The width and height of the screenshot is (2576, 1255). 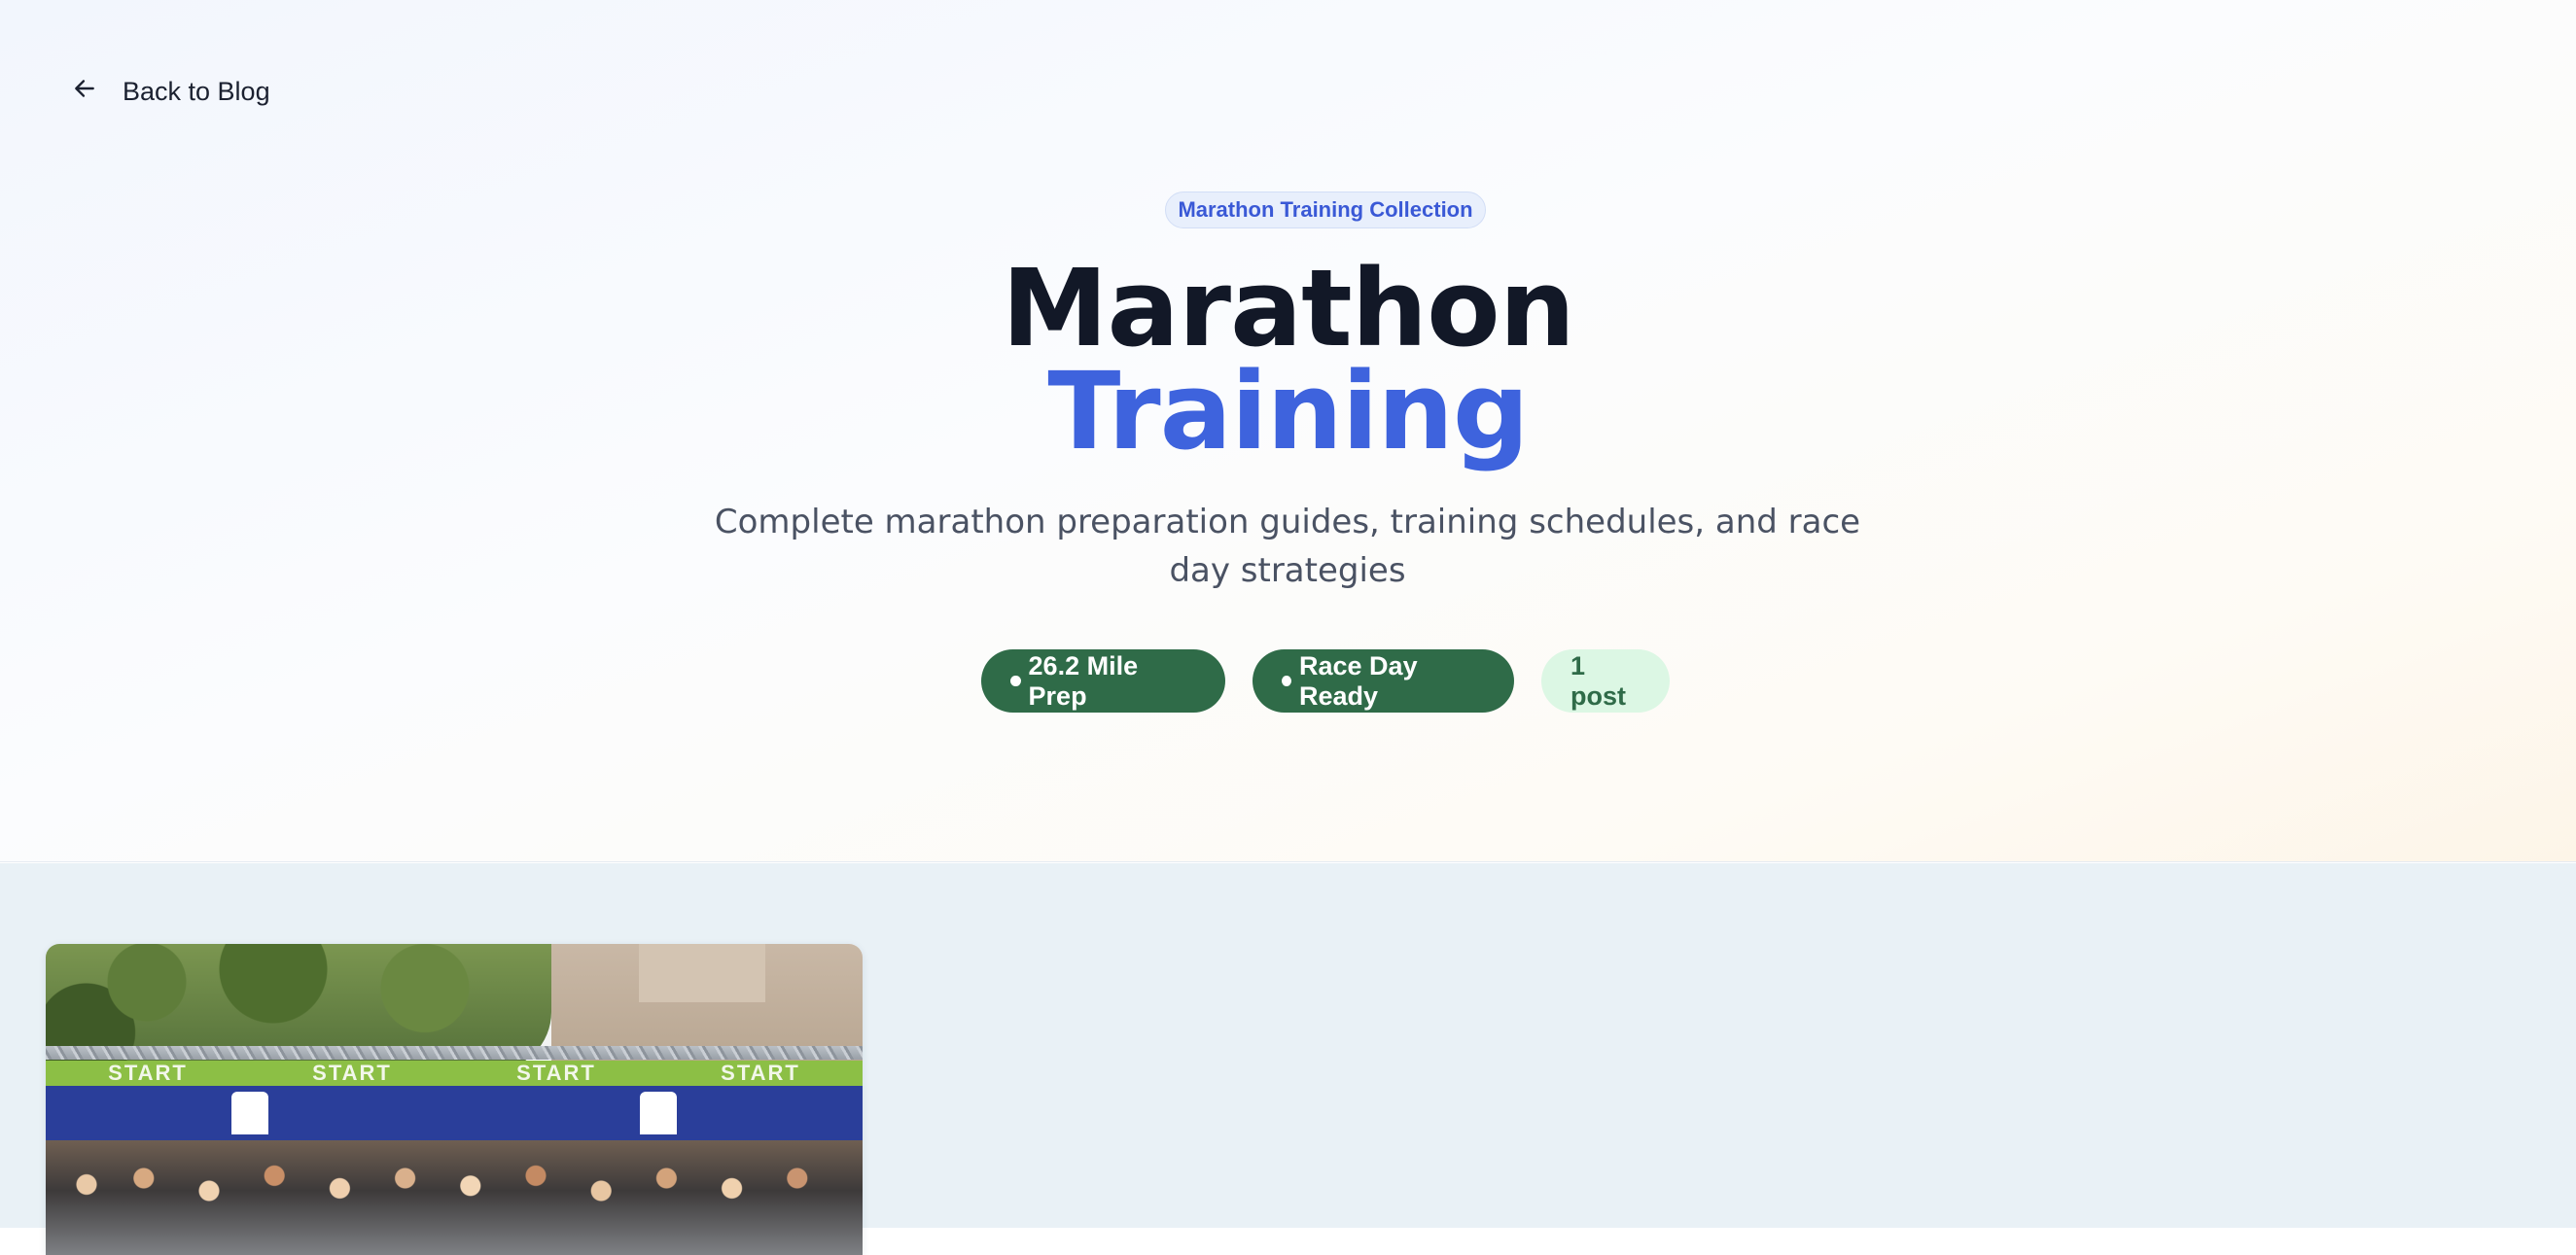 I want to click on page-title-line2: Training, so click(x=1288, y=411).